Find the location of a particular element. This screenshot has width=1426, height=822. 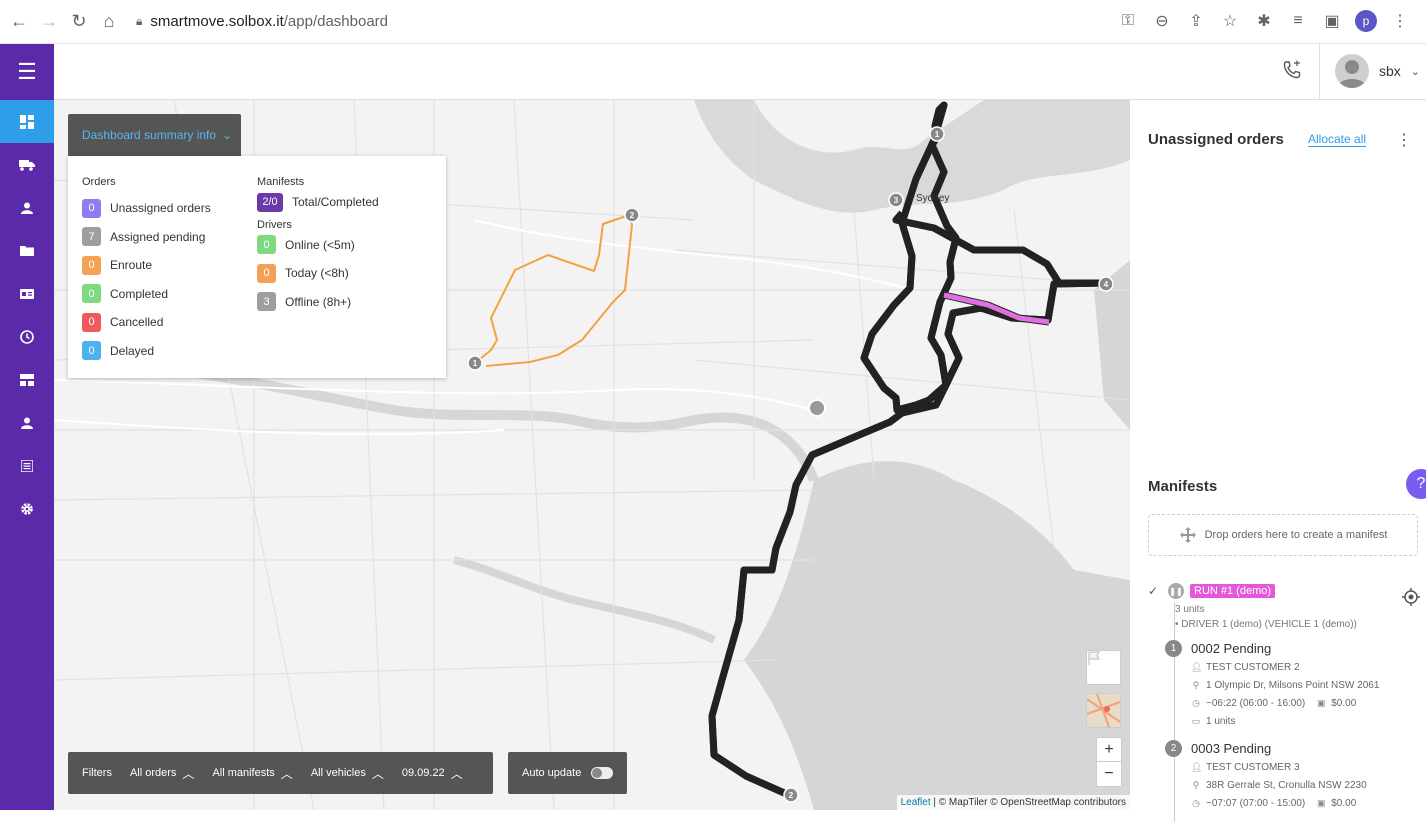

dashboard-icon is located at coordinates (27, 121).